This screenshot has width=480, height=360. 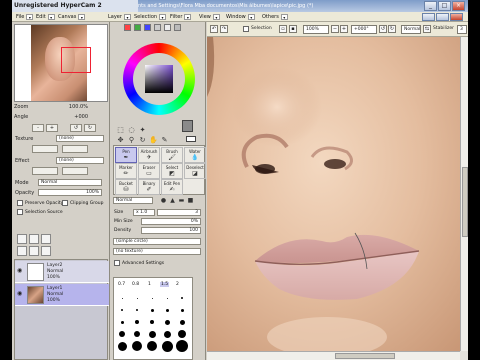 I want to click on blend-mode-select: Normal, so click(x=70, y=182).